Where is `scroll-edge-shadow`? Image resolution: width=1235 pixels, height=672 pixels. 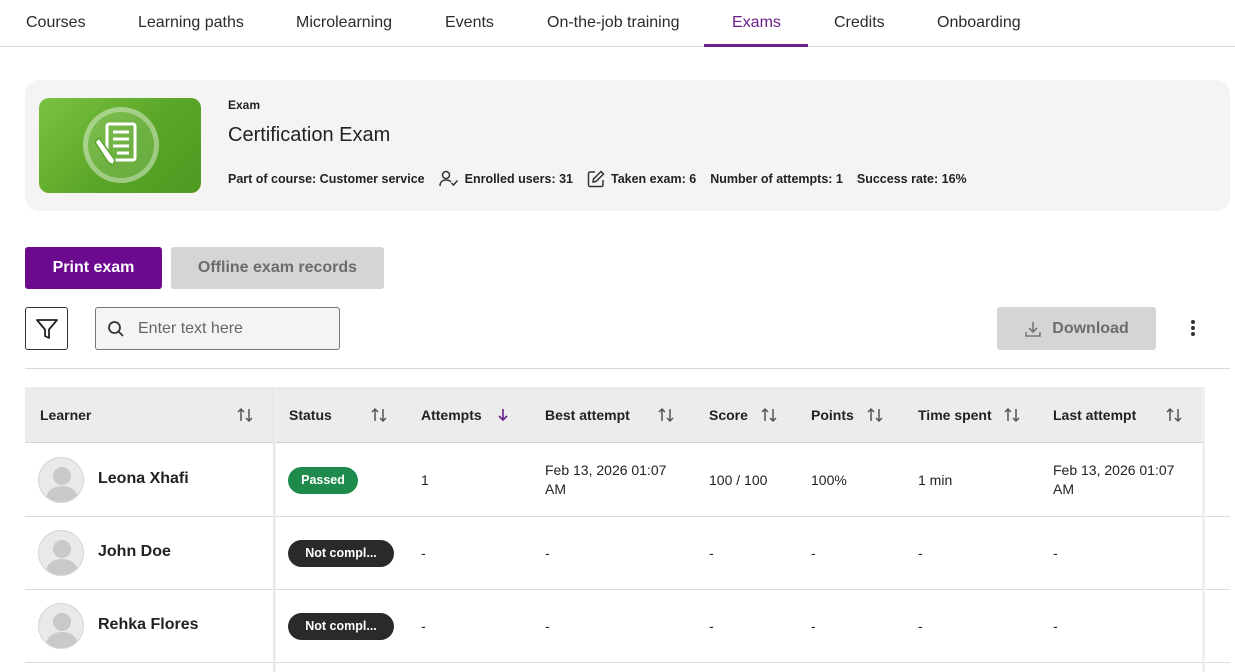
scroll-edge-shadow is located at coordinates (1203, 529).